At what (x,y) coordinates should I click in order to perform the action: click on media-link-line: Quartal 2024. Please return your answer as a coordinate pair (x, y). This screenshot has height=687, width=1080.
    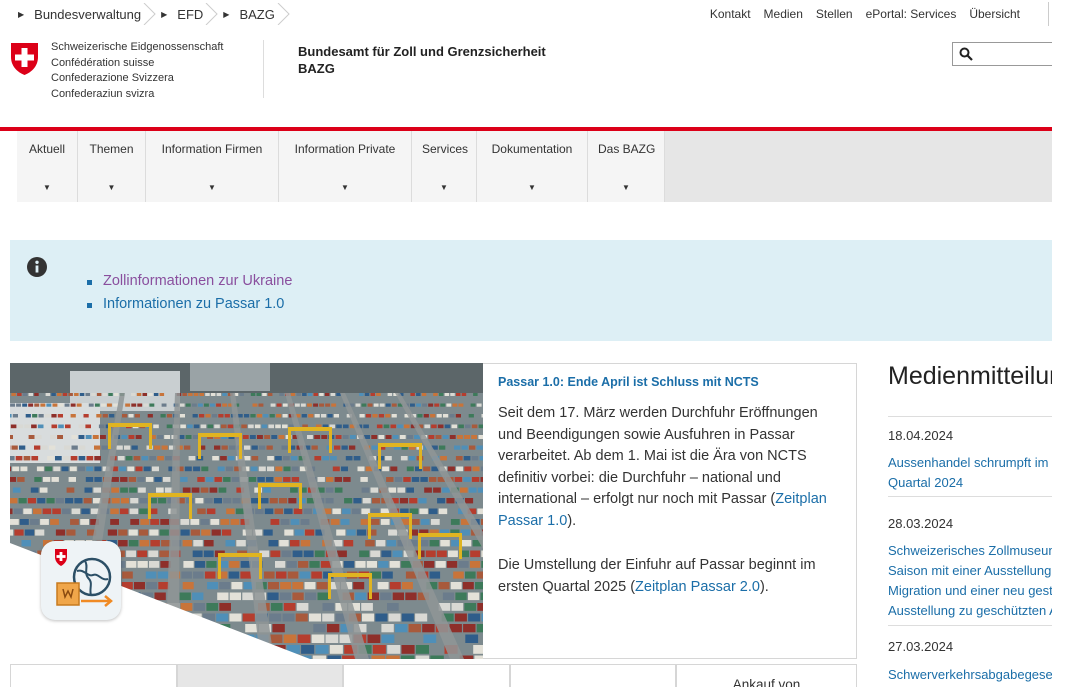
    Looking at the image, I should click on (926, 482).